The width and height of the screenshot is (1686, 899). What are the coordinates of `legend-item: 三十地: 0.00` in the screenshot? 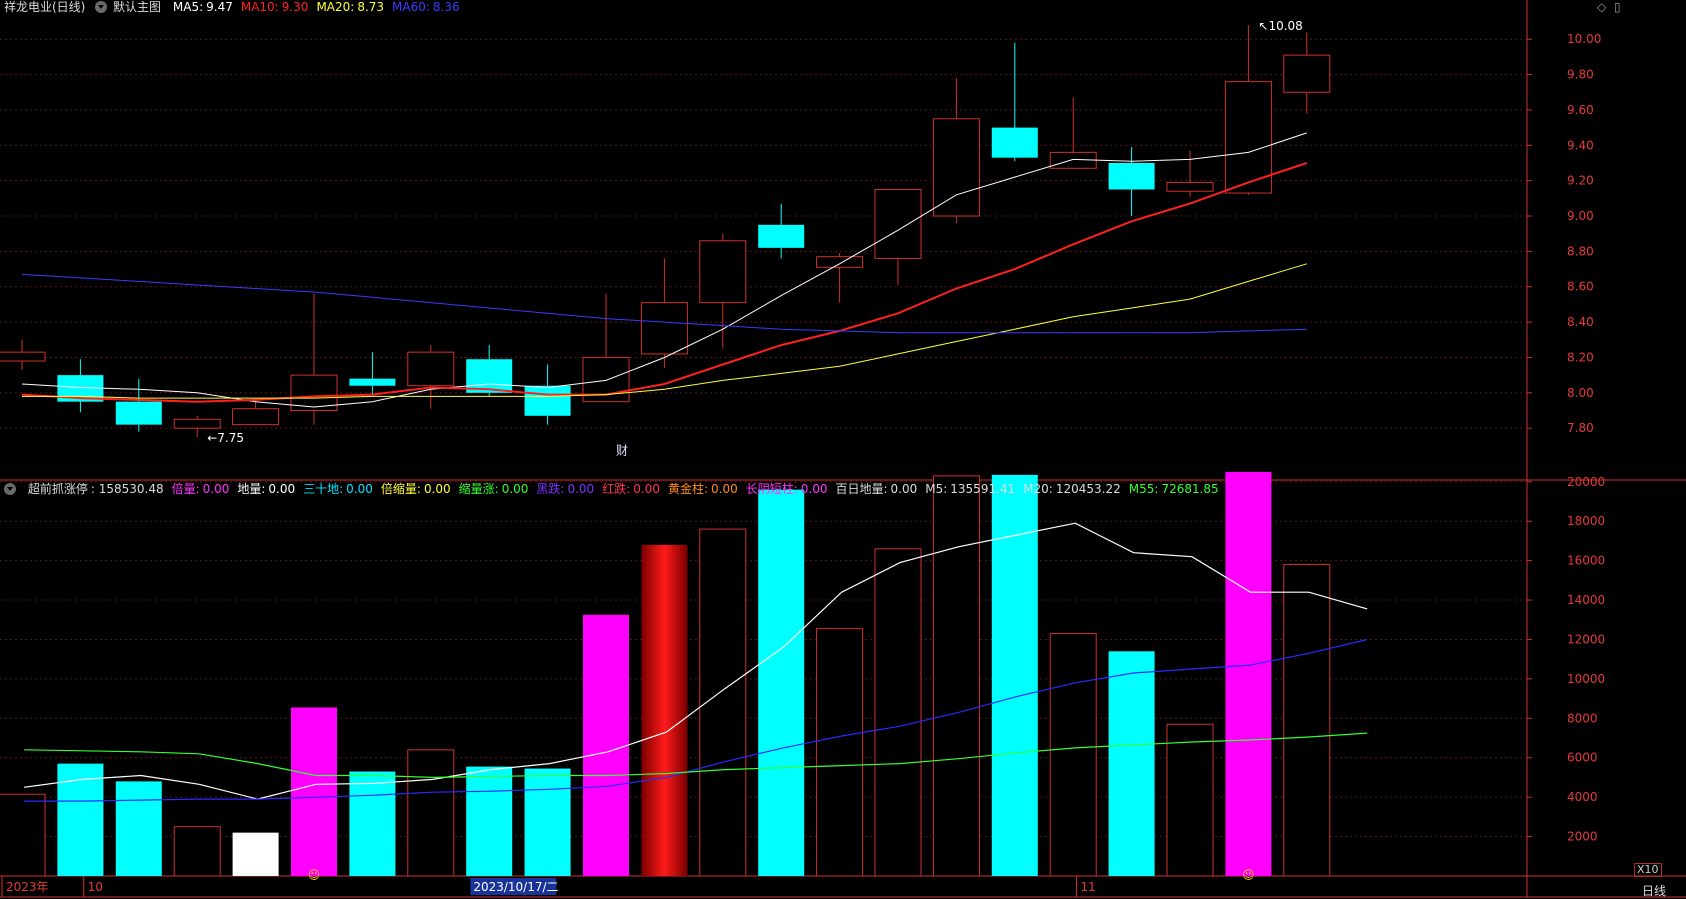 It's located at (338, 489).